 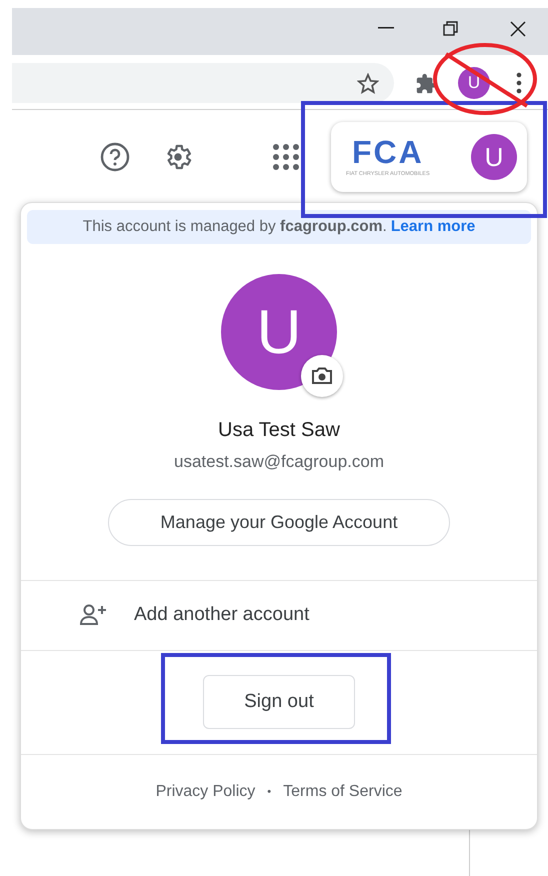 I want to click on change-photo-button, so click(x=322, y=376).